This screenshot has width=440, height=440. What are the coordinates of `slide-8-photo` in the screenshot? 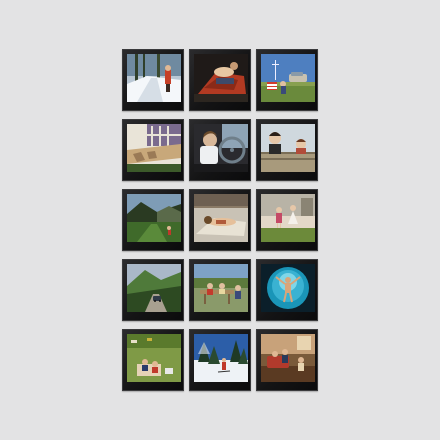 It's located at (221, 218).